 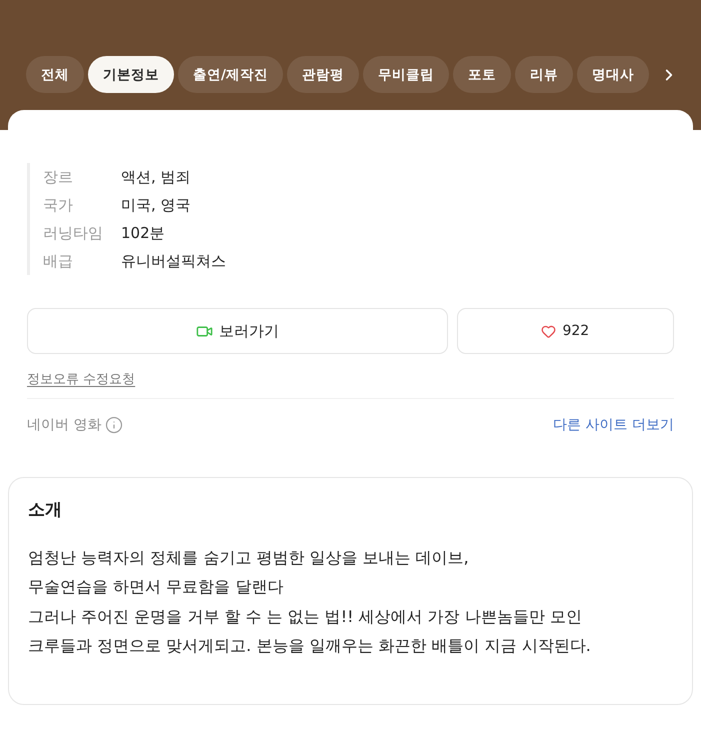 What do you see at coordinates (58, 177) in the screenshot?
I see `info-label: 장르` at bounding box center [58, 177].